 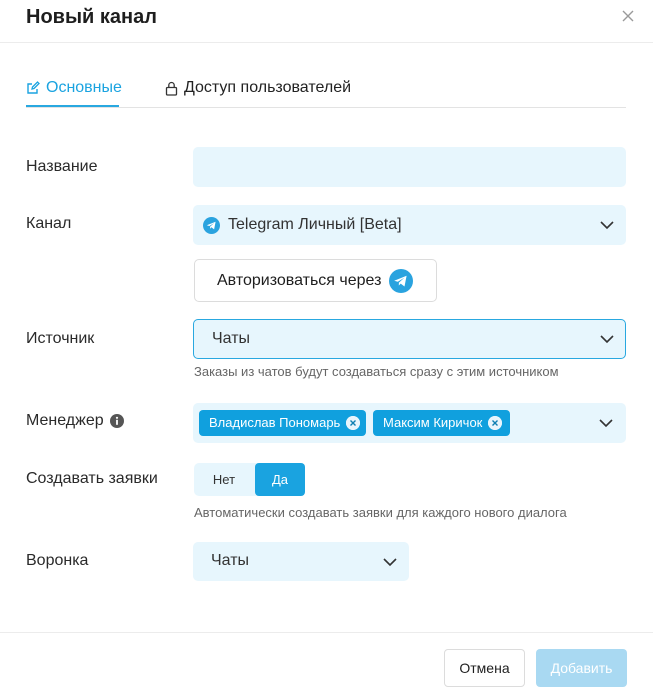 What do you see at coordinates (224, 479) in the screenshot?
I see `toggle-option-no: Нет` at bounding box center [224, 479].